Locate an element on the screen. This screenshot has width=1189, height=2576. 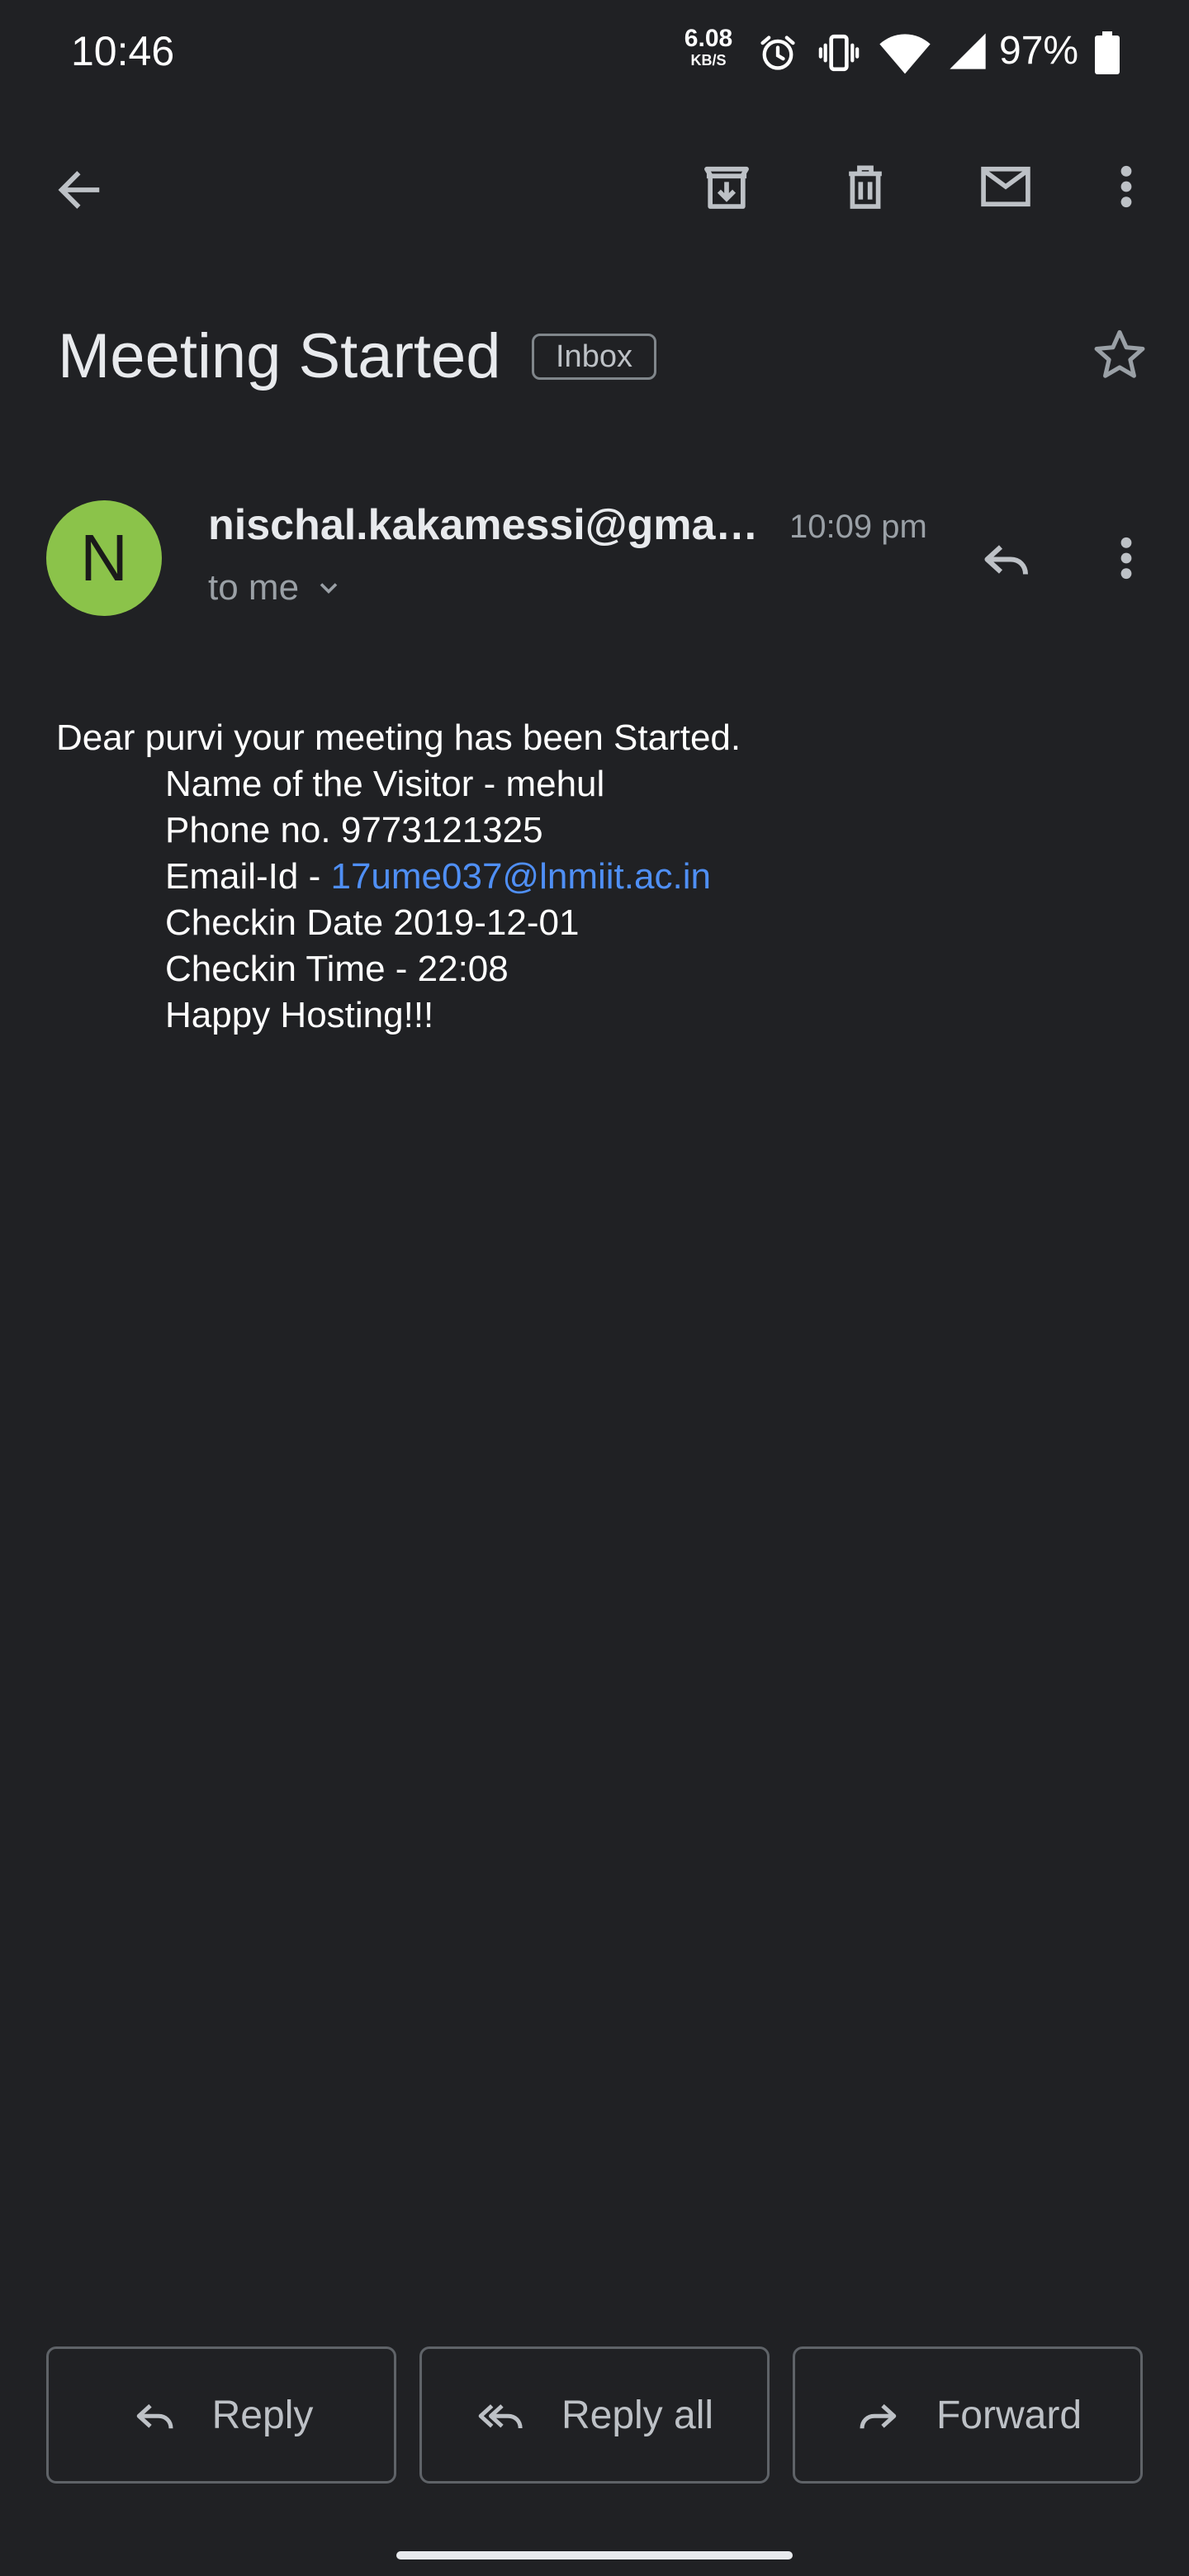
reply-label: Reply is located at coordinates (262, 2415).